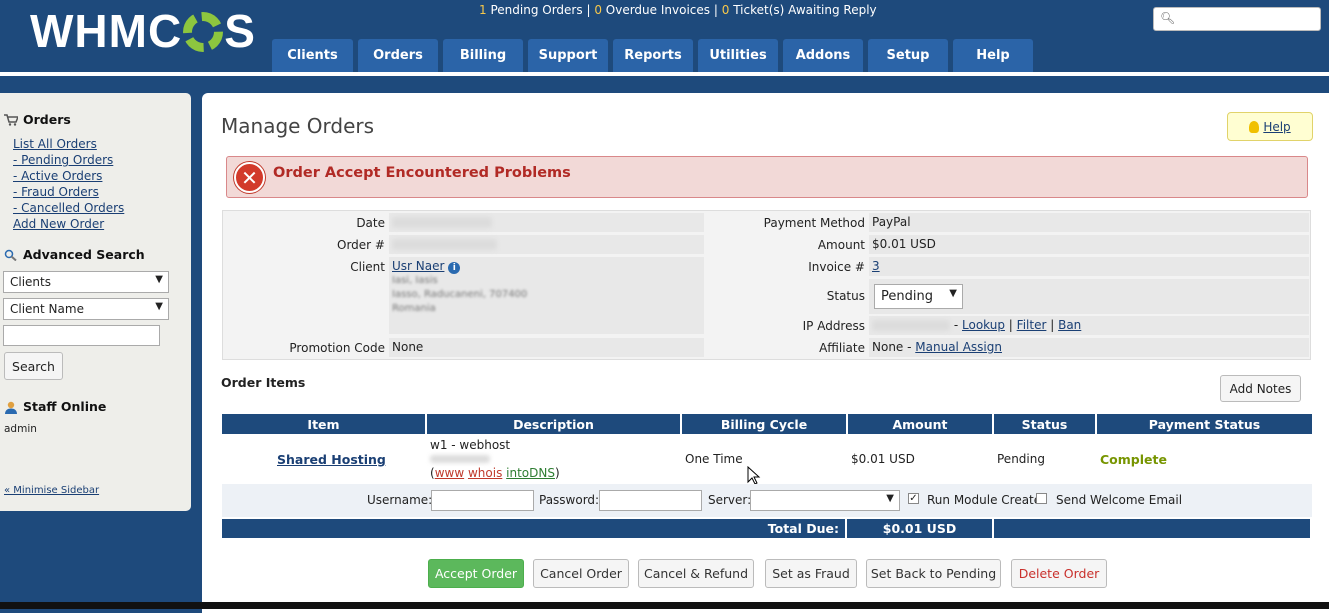 This screenshot has width=1329, height=613. Describe the element at coordinates (47, 309) in the screenshot. I see `search-field-value: Client Name` at that location.